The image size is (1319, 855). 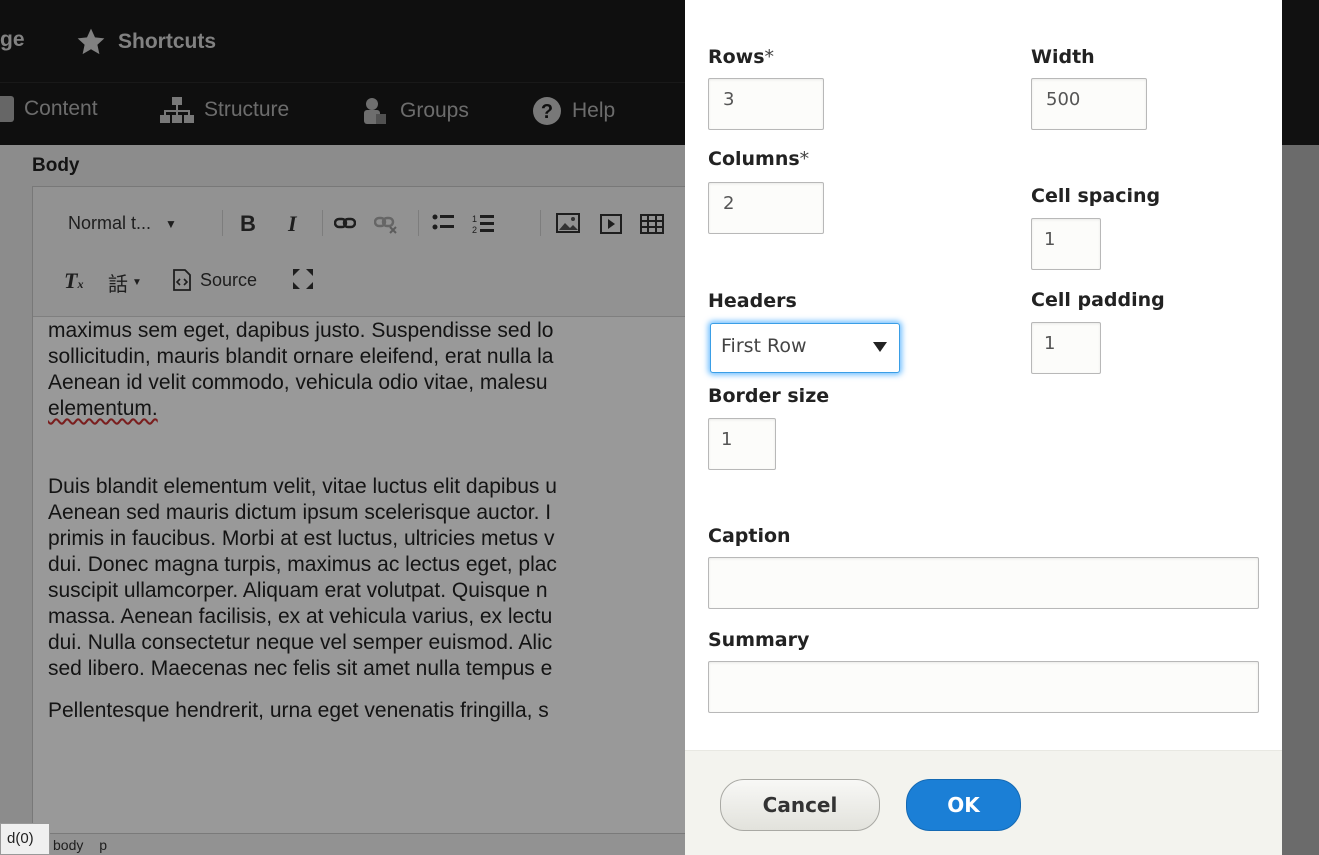 I want to click on columns-label-text: Columns, so click(x=754, y=159).